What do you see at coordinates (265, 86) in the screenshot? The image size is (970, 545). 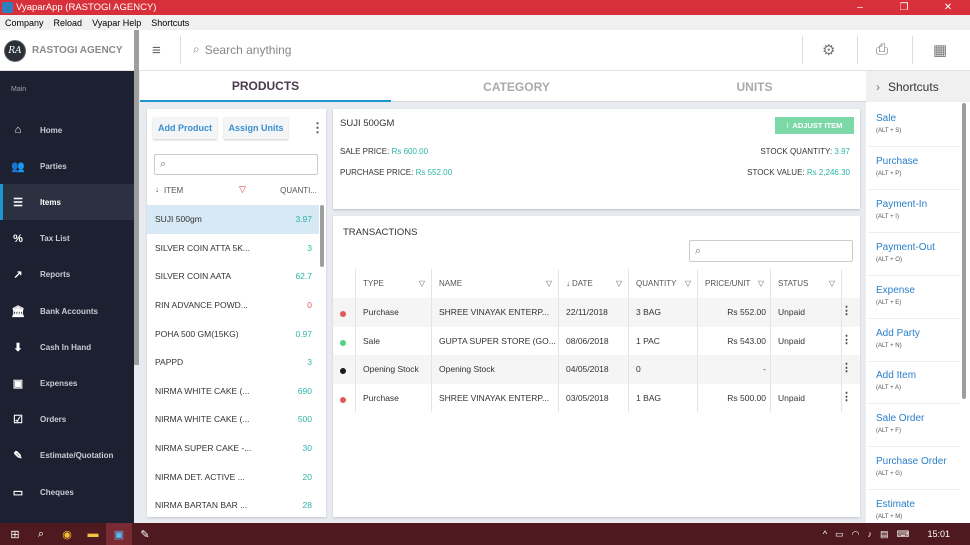 I see `tab-products: PRODUCTS` at bounding box center [265, 86].